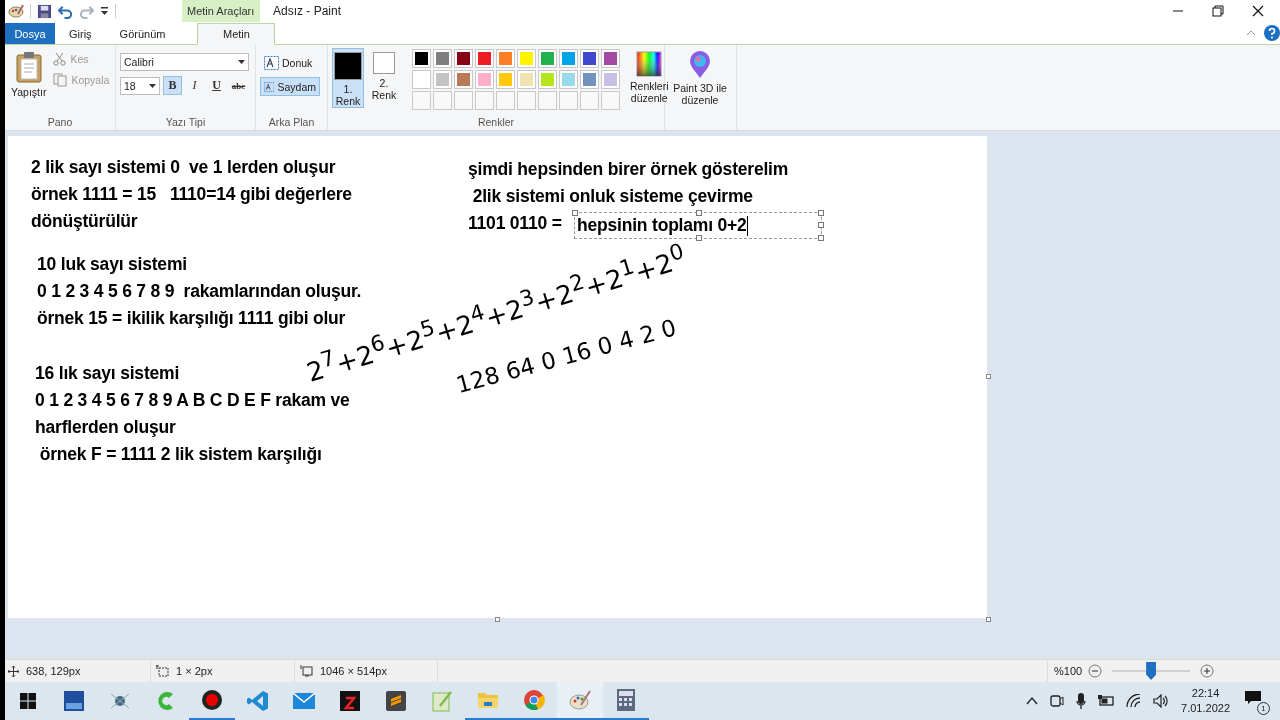  What do you see at coordinates (348, 78) in the screenshot?
I see `color-slot: 1. Renk` at bounding box center [348, 78].